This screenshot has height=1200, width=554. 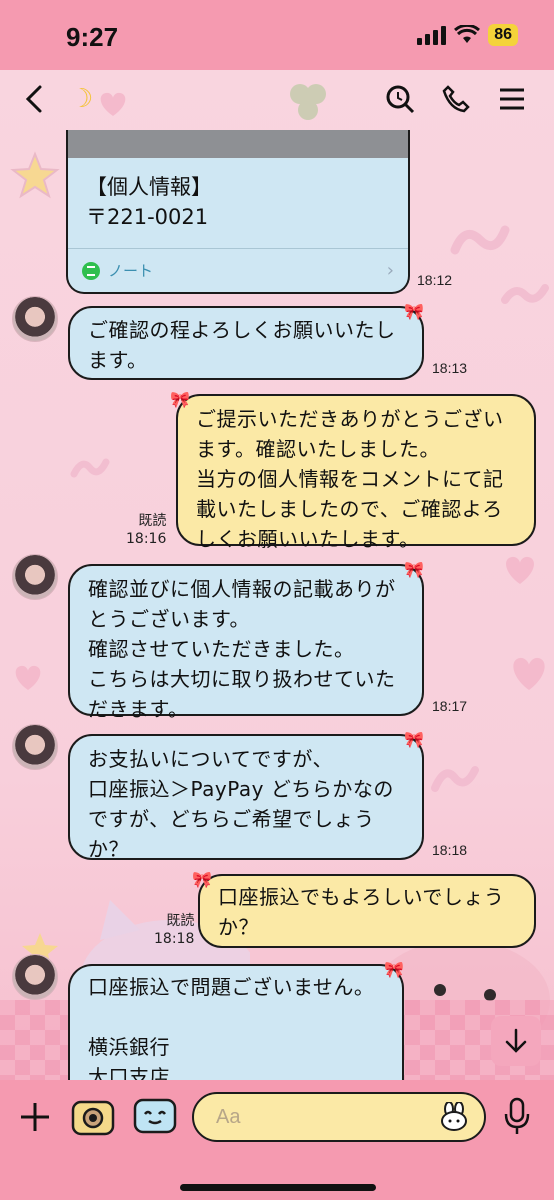 What do you see at coordinates (236, 1017) in the screenshot?
I see `message-line` at bounding box center [236, 1017].